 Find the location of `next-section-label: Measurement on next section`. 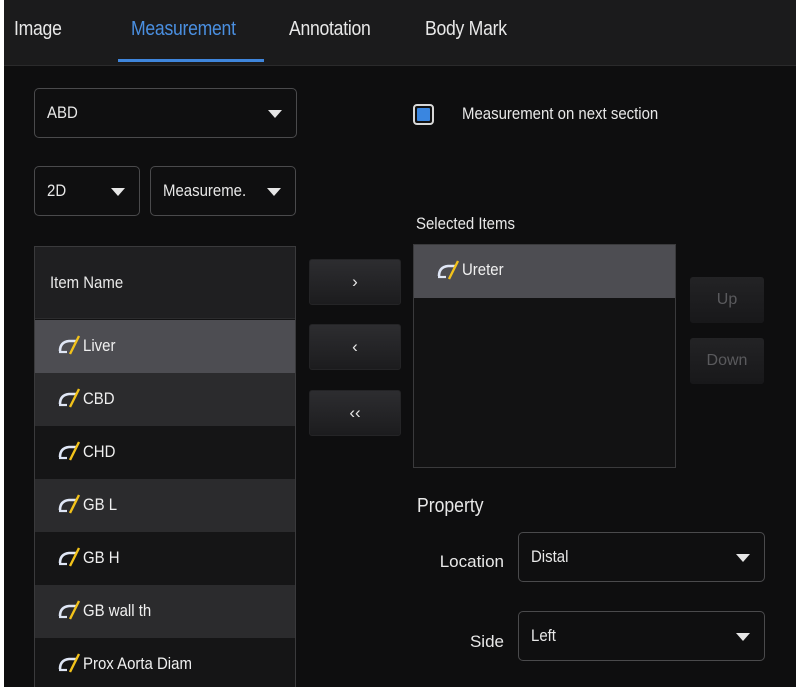

next-section-label: Measurement on next section is located at coordinates (560, 113).